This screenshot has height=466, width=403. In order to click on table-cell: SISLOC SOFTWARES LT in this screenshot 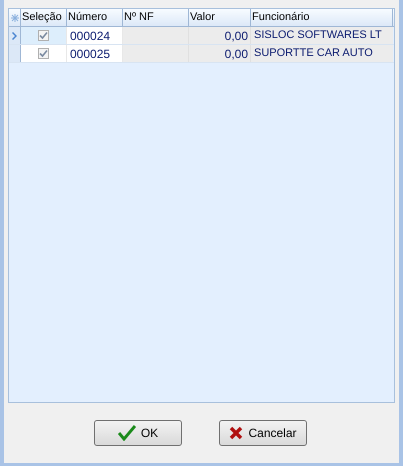, I will do `click(322, 35)`.